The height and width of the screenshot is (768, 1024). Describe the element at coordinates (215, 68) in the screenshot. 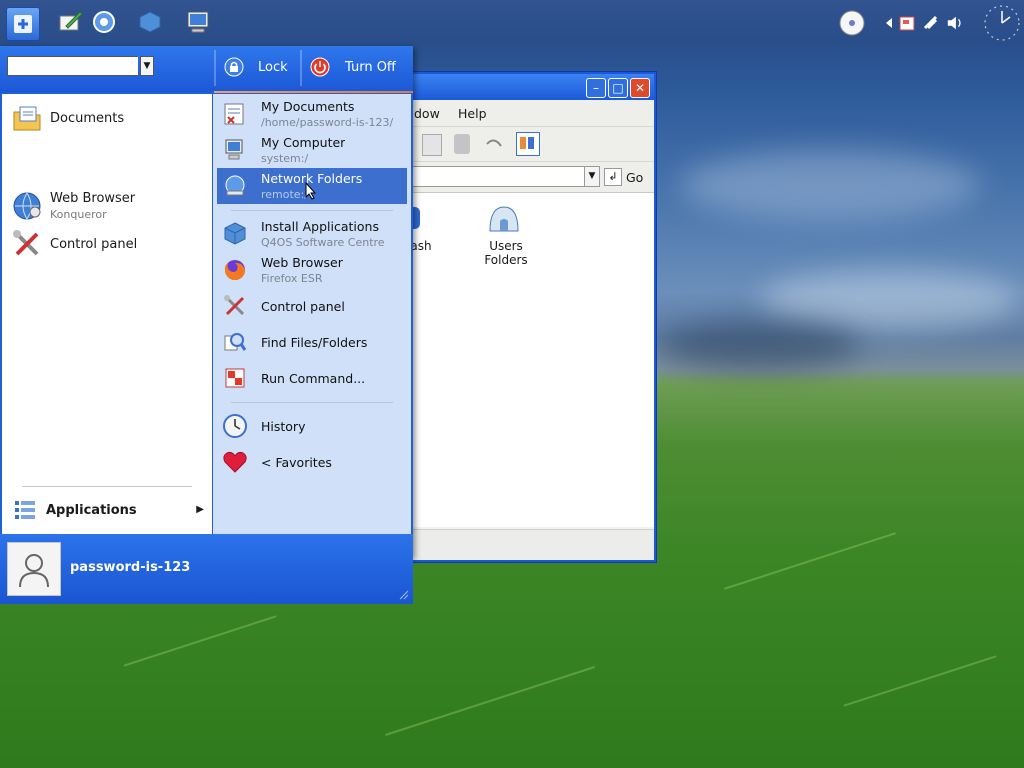

I see `header-divider` at that location.